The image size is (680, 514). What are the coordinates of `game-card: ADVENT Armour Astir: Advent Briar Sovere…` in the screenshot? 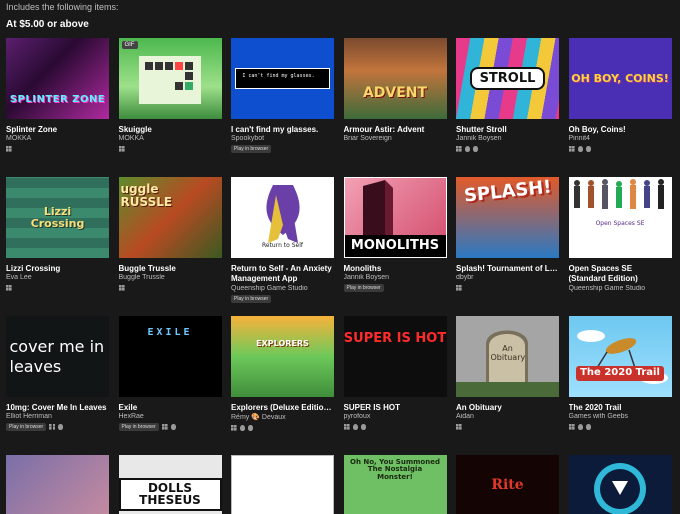 It's located at (395, 107).